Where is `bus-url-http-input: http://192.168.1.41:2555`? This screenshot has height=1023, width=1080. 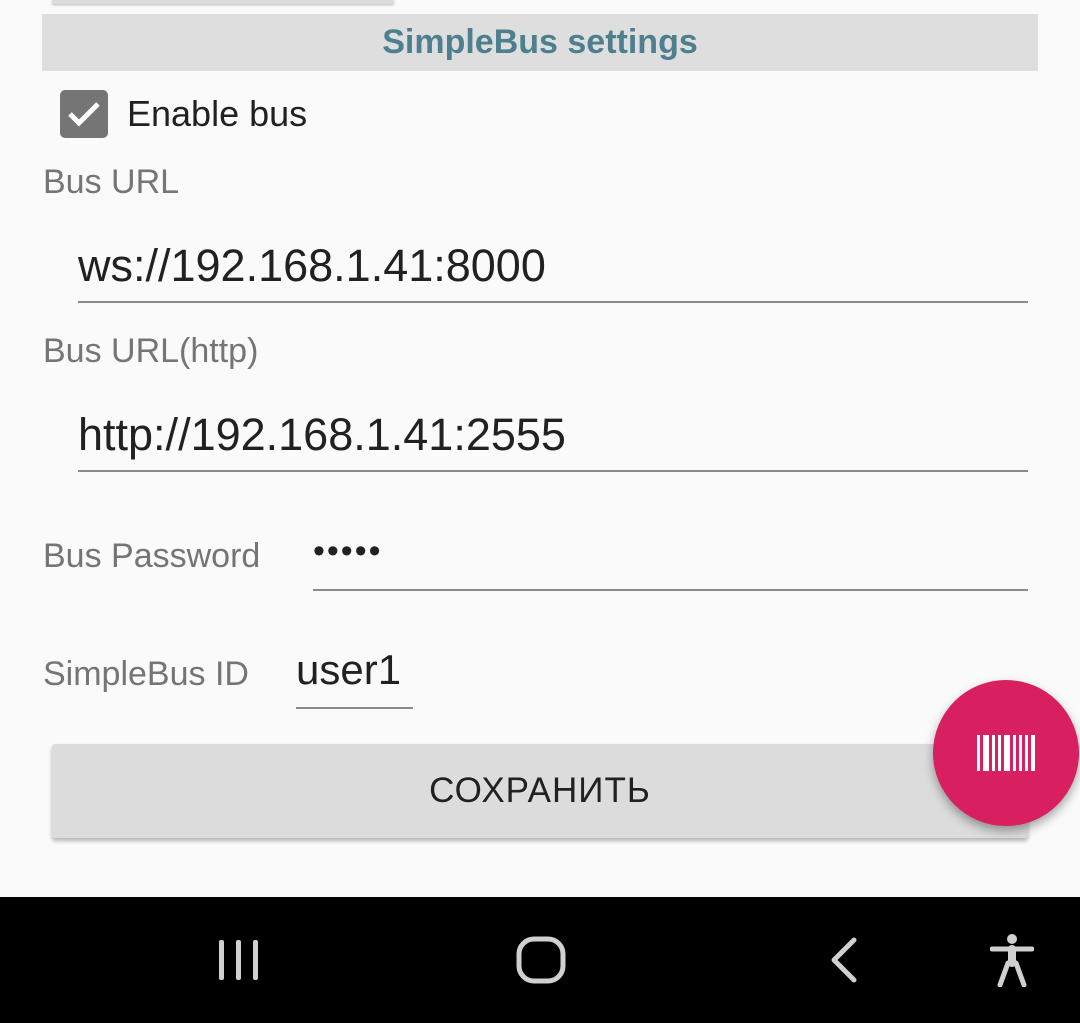
bus-url-http-input: http://192.168.1.41:2555 is located at coordinates (553, 440).